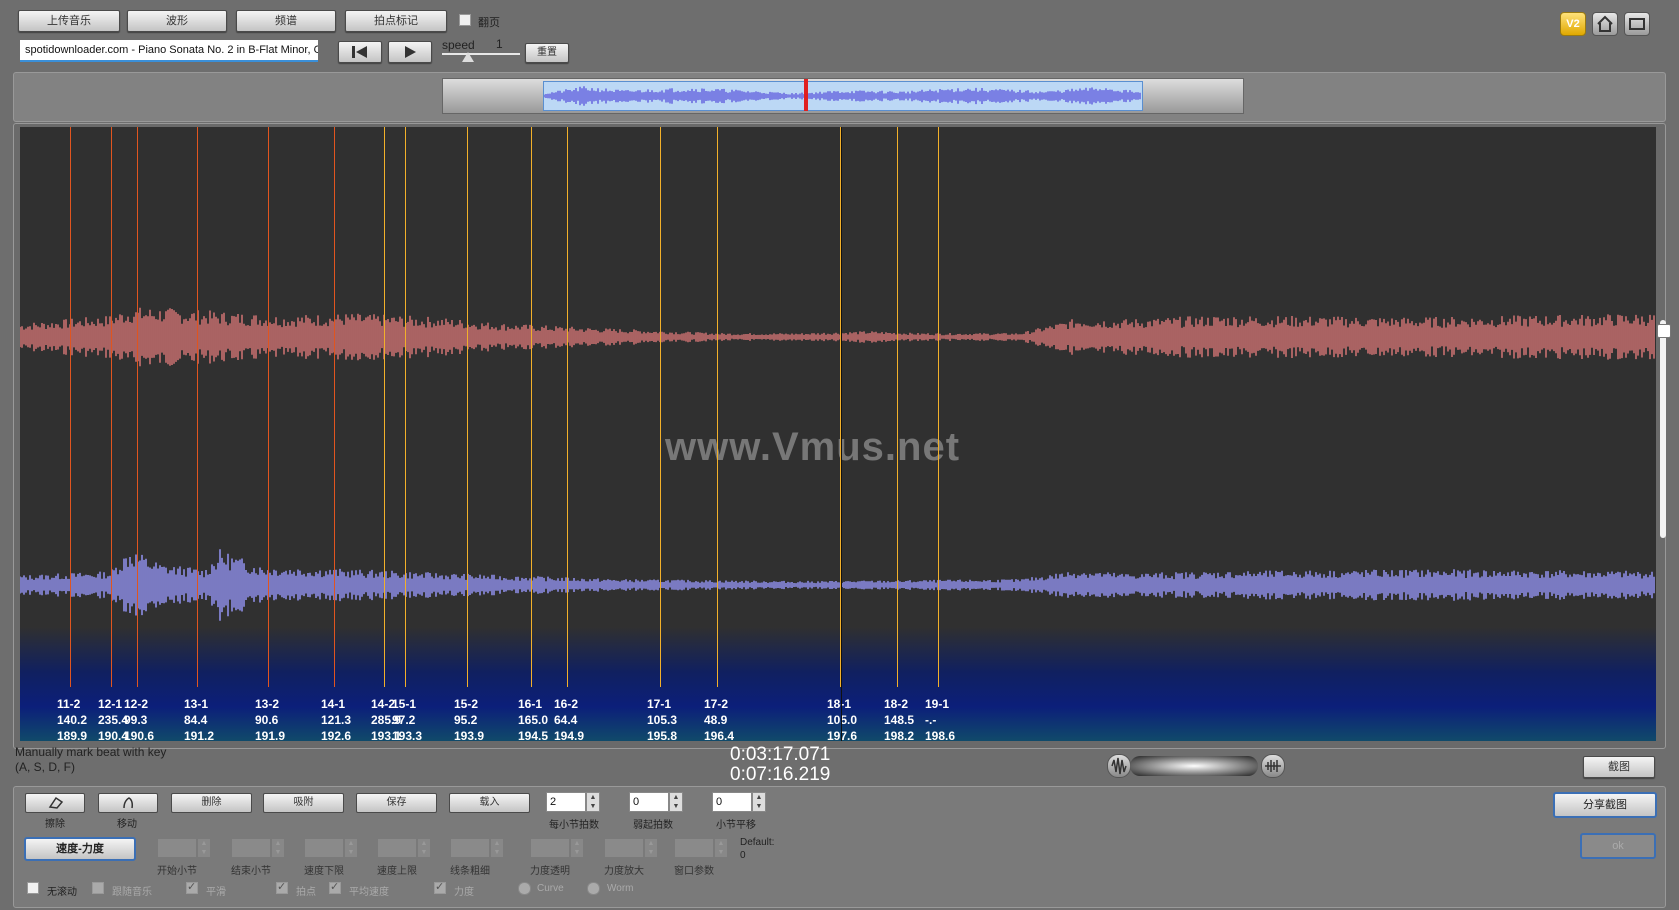 This screenshot has width=1679, height=910. Describe the element at coordinates (1605, 805) in the screenshot. I see `share-screenshot-button: 分享截图` at that location.